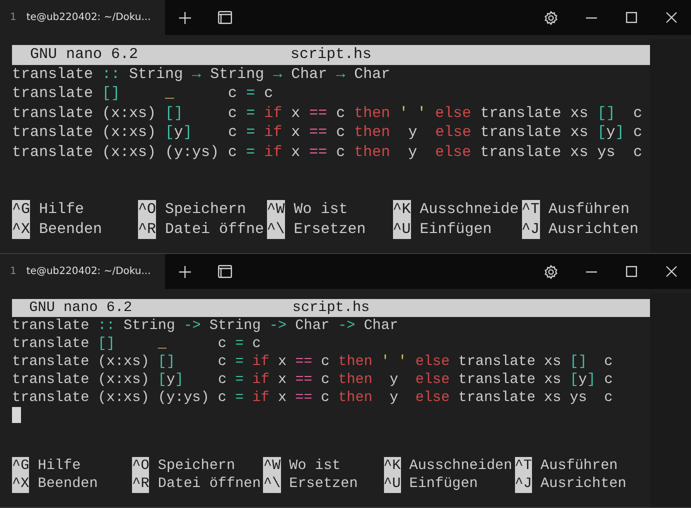 The image size is (691, 508). What do you see at coordinates (202, 74) in the screenshot?
I see `code-line: translate :: String → String → Char → Char` at bounding box center [202, 74].